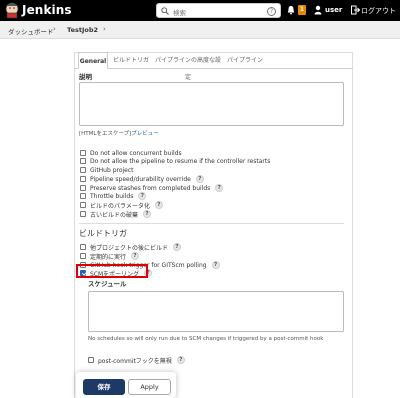 The image size is (400, 398). I want to click on config-tabs: General ビルドトリガ パイプラインの高度な設定 パイプライン, so click(213, 66).